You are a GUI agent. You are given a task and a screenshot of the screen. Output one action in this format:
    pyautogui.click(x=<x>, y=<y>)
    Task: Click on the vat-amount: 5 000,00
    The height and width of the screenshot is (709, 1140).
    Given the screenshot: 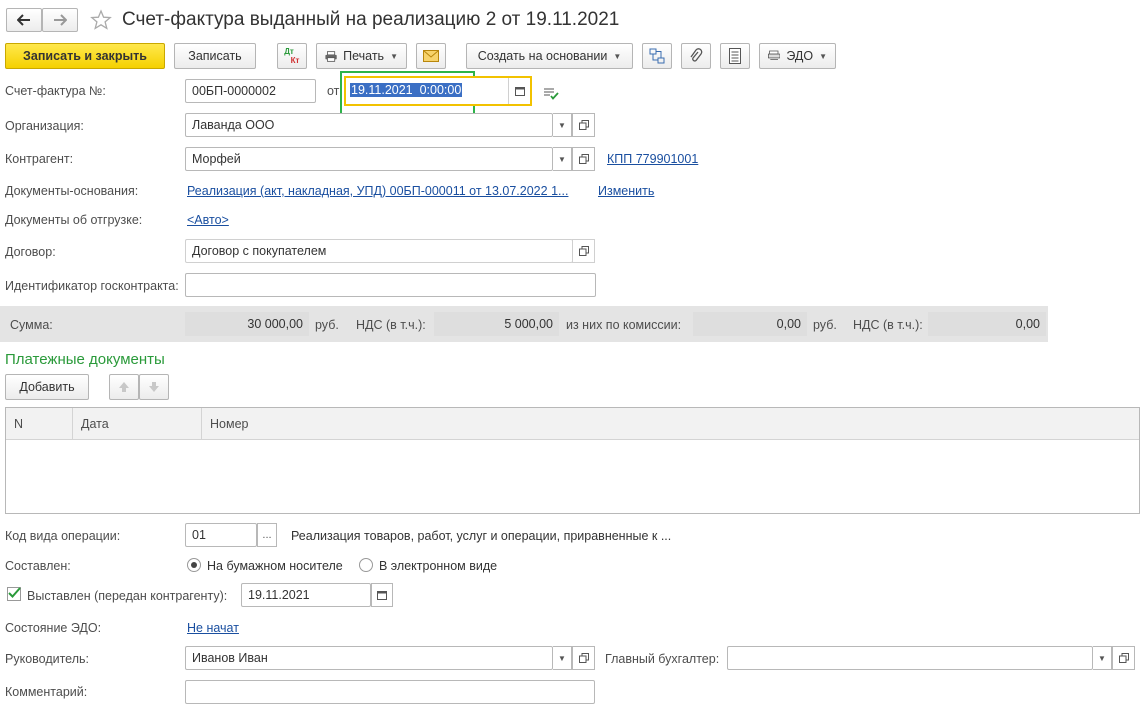 What is the action you would take?
    pyautogui.click(x=496, y=324)
    